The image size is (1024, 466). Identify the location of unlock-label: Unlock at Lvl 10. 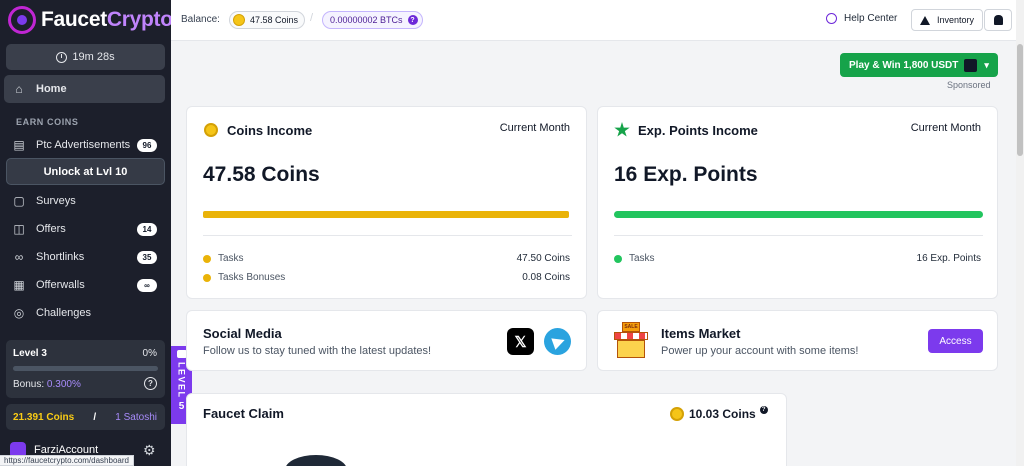
(85, 171).